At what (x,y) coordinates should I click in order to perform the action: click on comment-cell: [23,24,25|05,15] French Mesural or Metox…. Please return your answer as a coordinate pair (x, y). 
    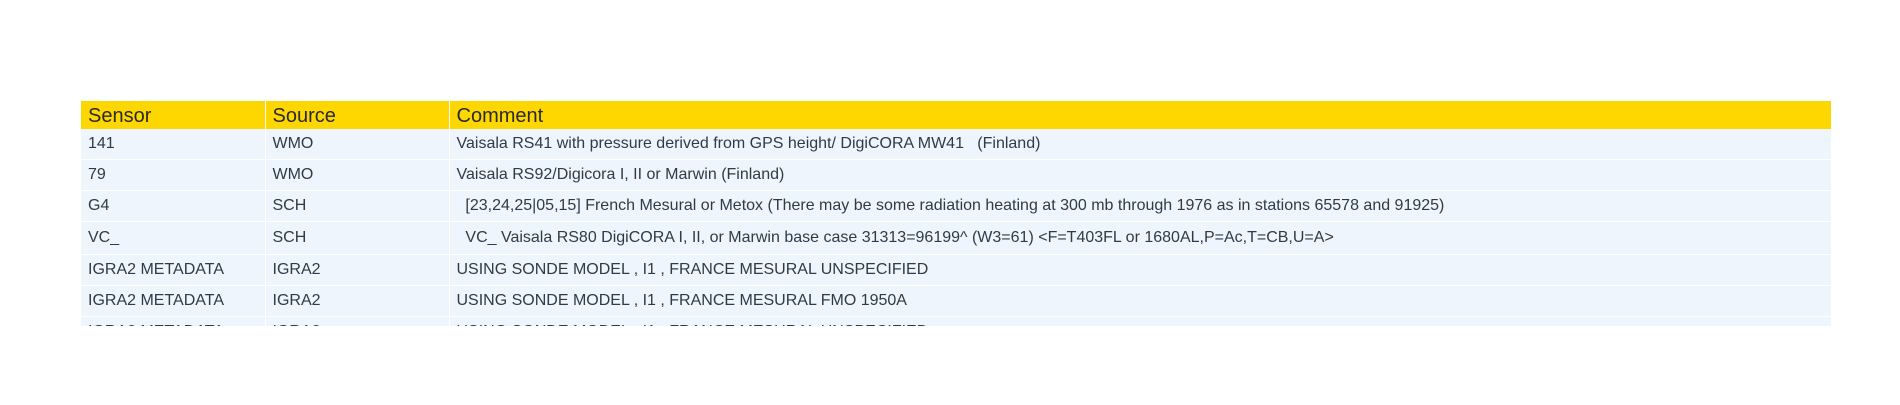
    Looking at the image, I should click on (1140, 206).